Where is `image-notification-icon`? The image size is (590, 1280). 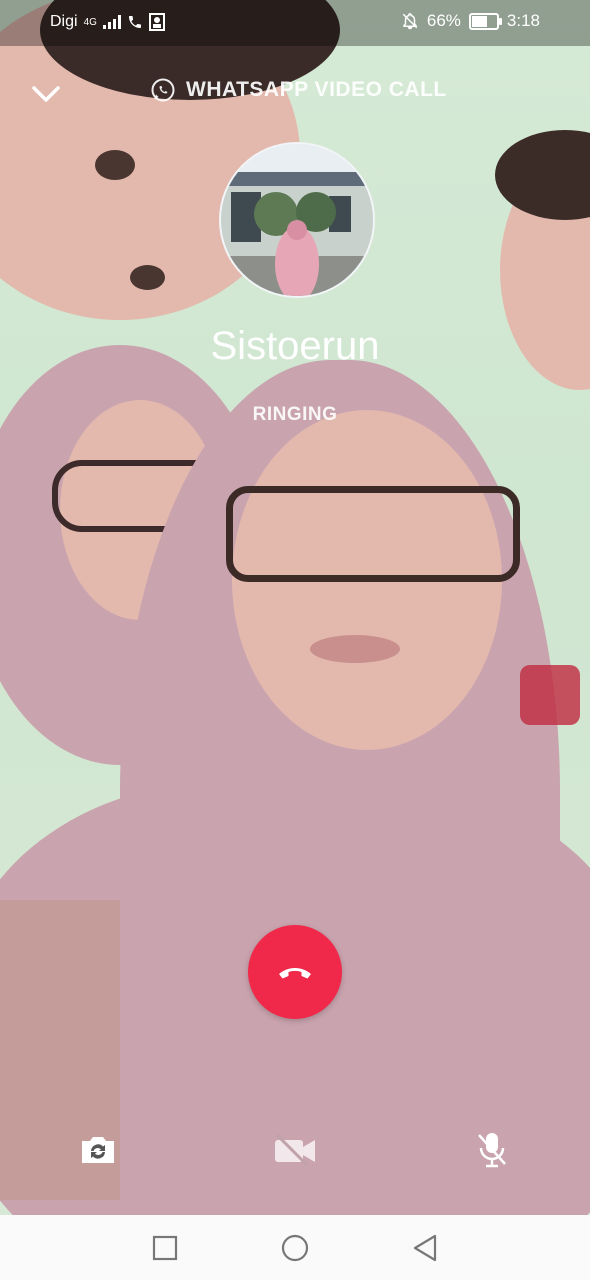
image-notification-icon is located at coordinates (156, 22).